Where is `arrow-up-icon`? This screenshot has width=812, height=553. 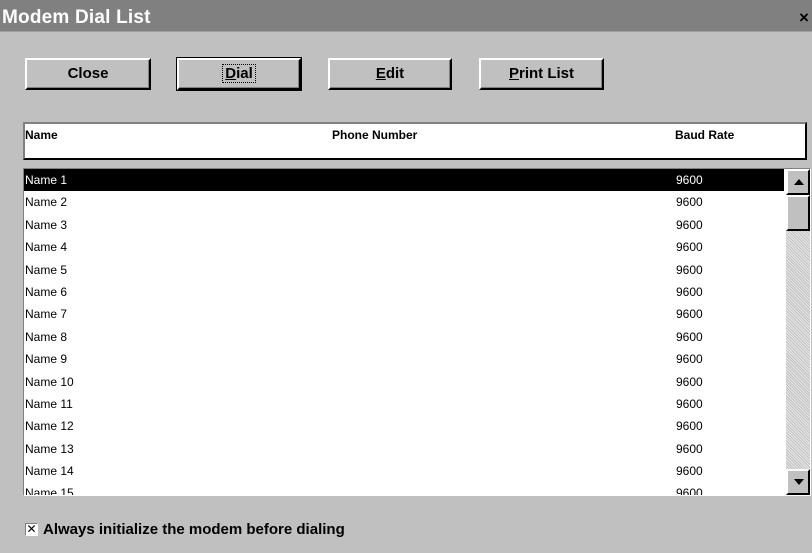
arrow-up-icon is located at coordinates (799, 182).